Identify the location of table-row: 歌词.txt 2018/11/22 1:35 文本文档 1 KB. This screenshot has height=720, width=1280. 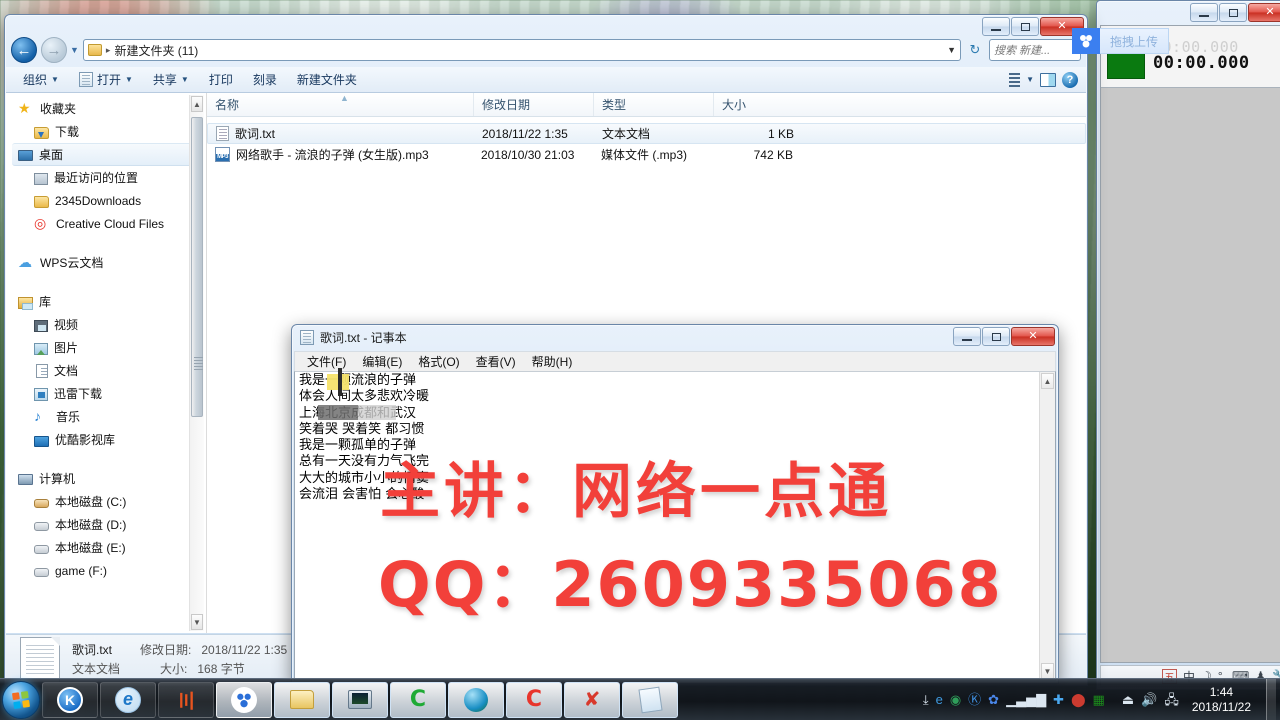
(646, 133).